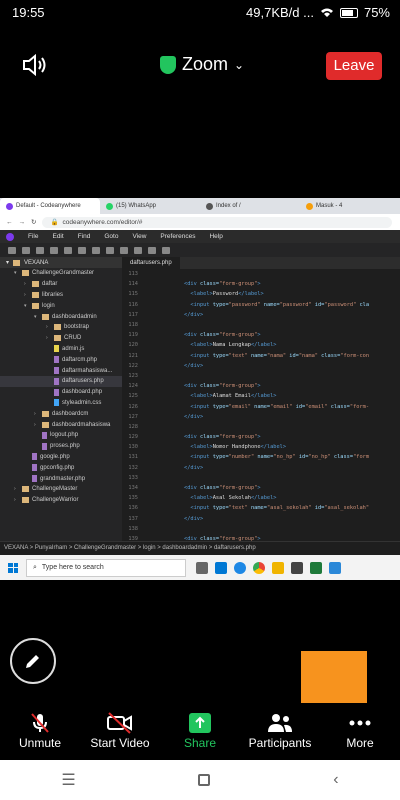 This screenshot has width=400, height=800. Describe the element at coordinates (35, 65) in the screenshot. I see `speaker-icon` at that location.